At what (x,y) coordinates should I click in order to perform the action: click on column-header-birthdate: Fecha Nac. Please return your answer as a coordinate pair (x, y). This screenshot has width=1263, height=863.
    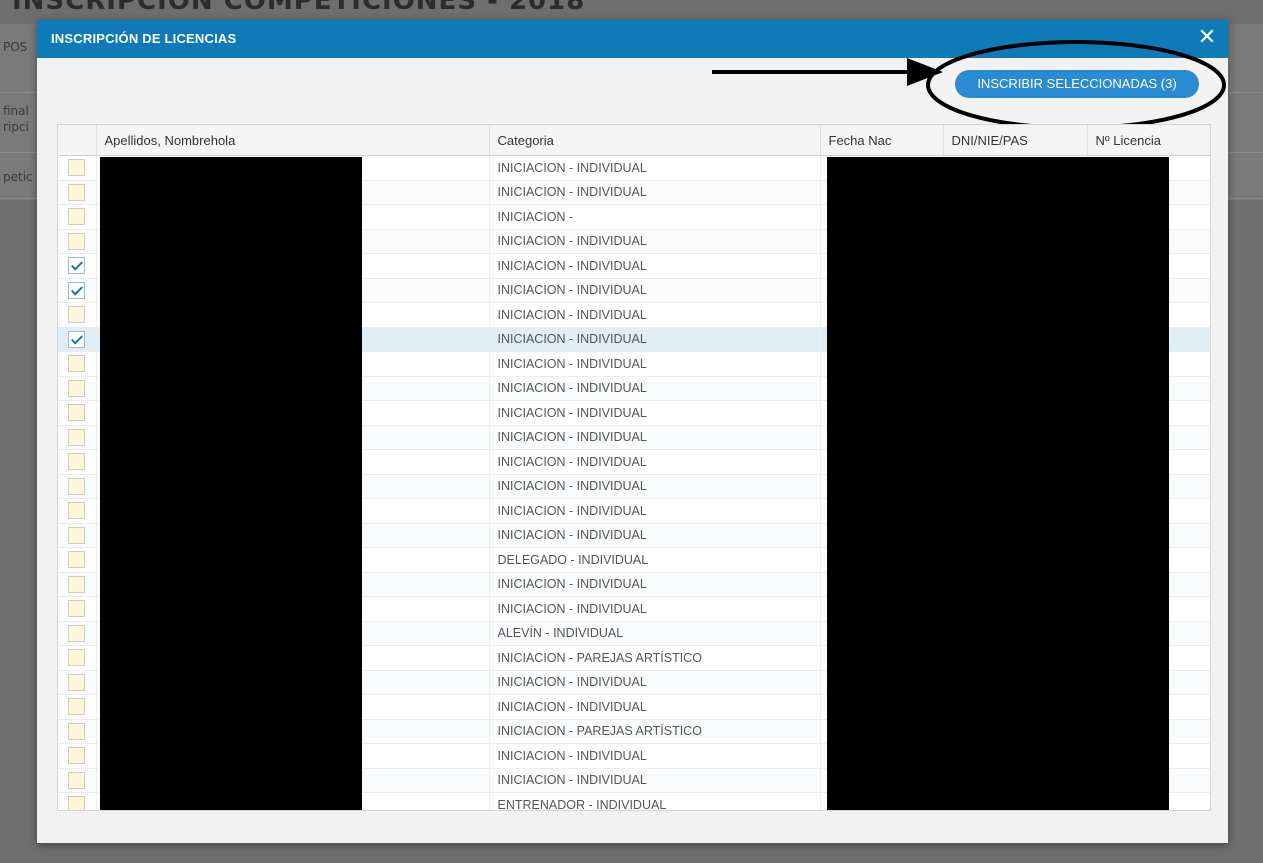
    Looking at the image, I should click on (882, 140).